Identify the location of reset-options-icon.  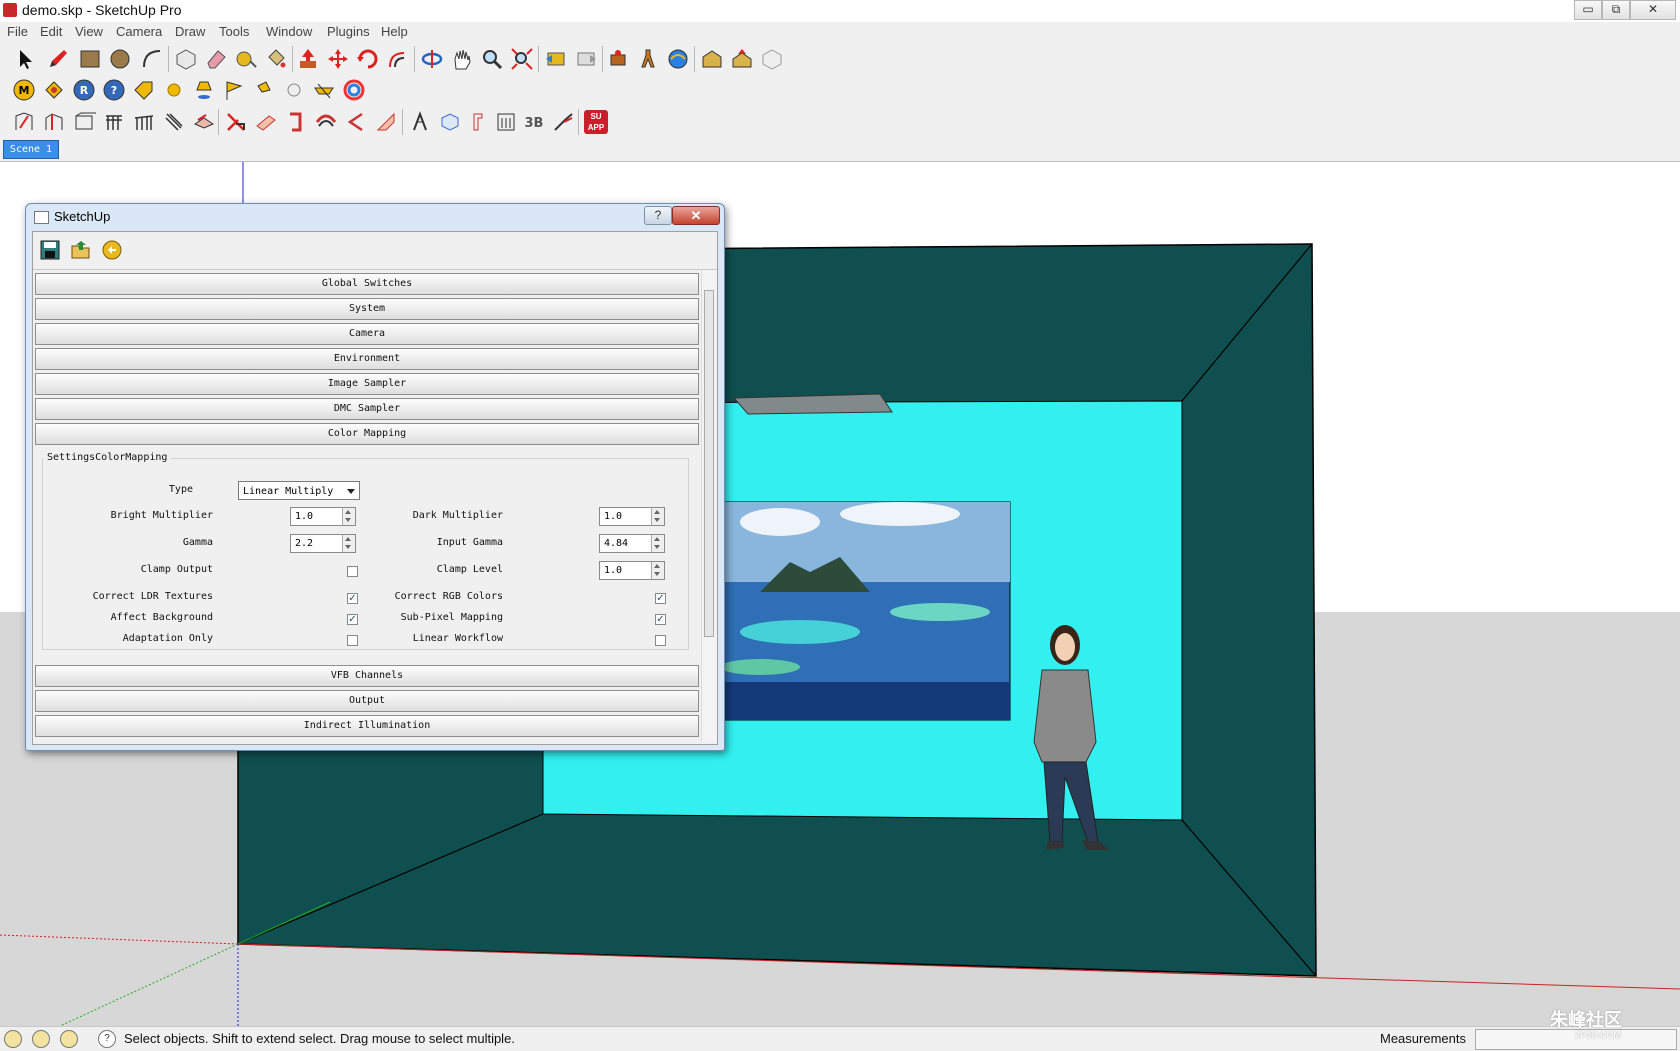
(112, 250).